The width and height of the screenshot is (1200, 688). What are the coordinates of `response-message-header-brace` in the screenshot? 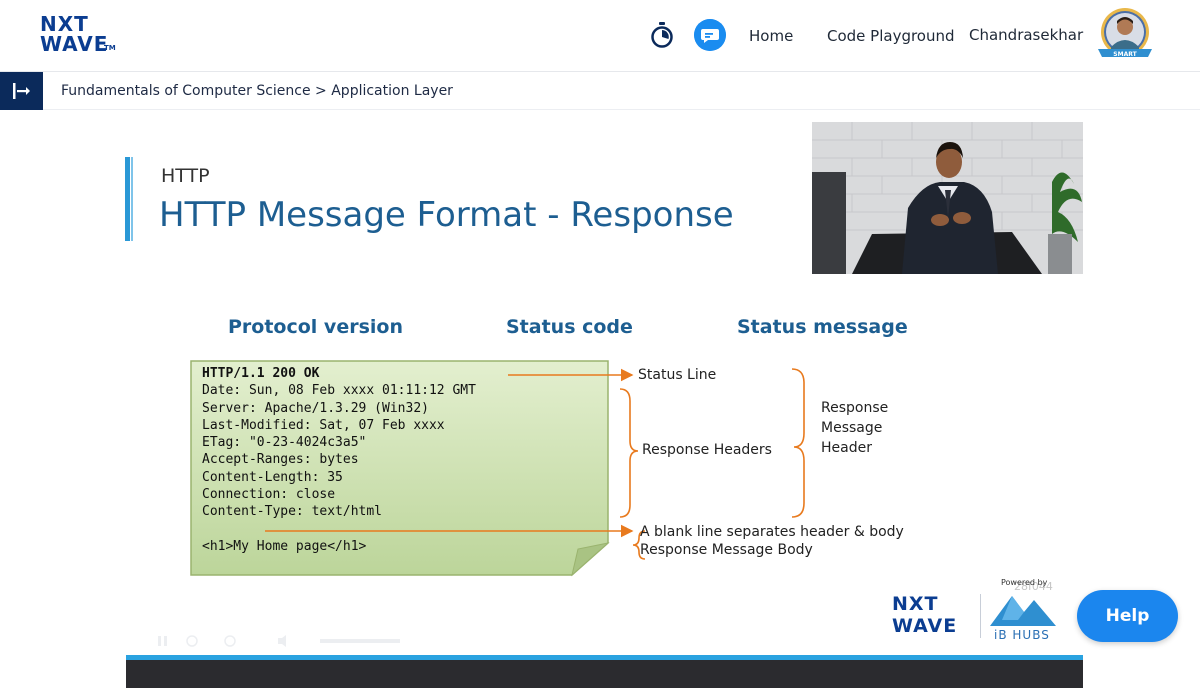 It's located at (798, 443).